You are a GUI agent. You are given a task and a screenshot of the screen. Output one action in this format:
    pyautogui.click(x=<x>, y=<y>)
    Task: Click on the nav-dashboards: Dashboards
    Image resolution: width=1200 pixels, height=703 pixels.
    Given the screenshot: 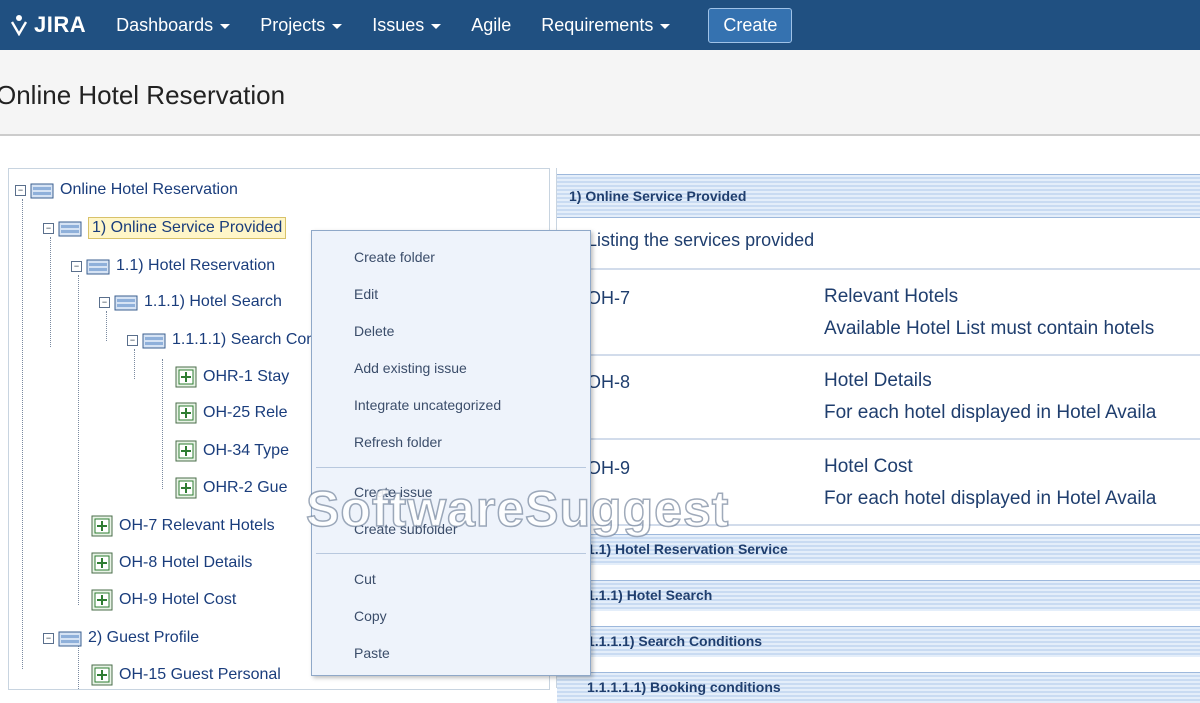 What is the action you would take?
    pyautogui.click(x=173, y=25)
    